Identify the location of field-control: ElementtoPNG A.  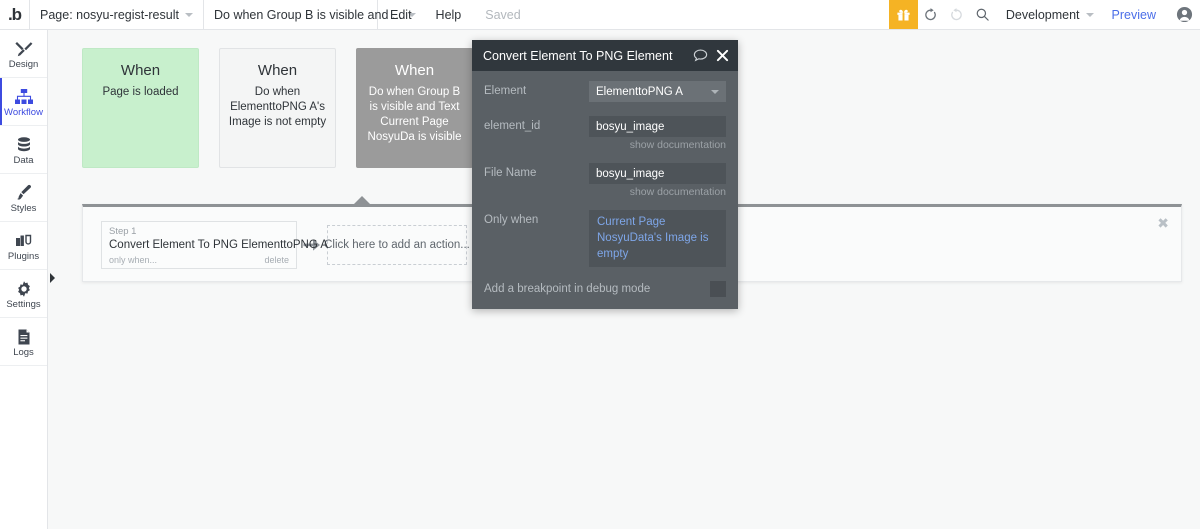
(657, 91).